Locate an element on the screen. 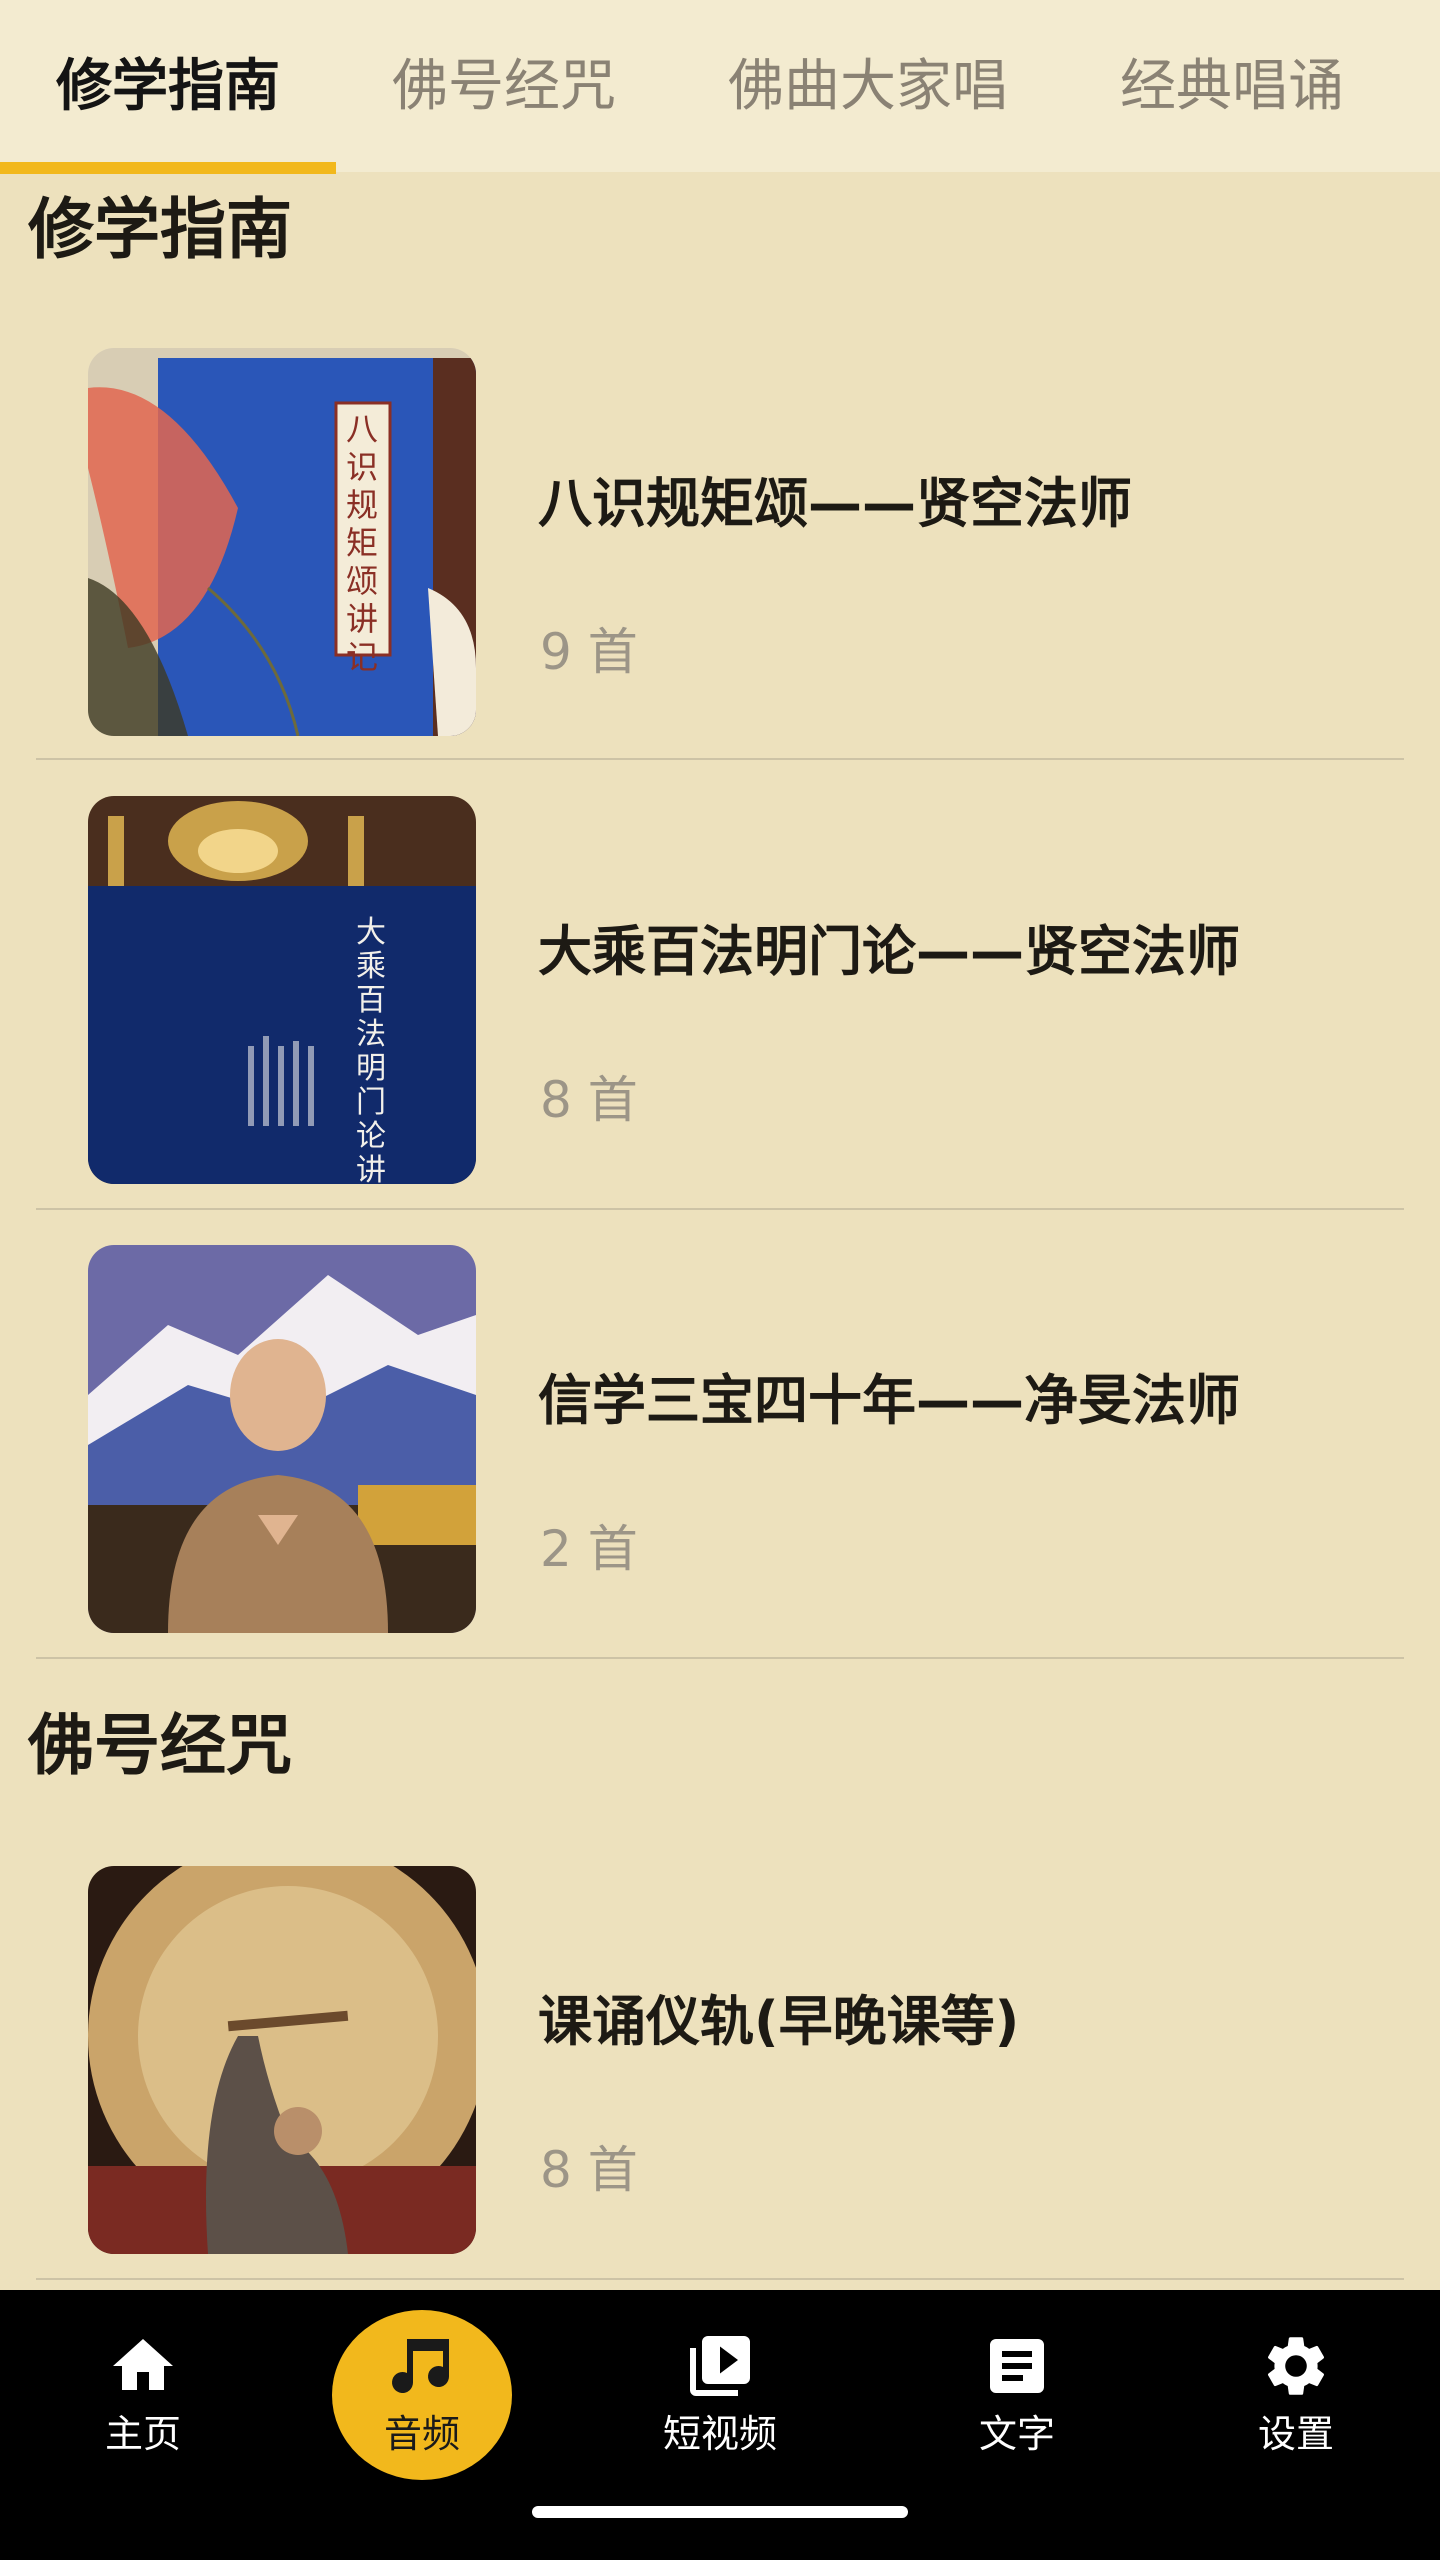 The image size is (1440, 2560). album-cover-image: 大乘百法明门论讲记 is located at coordinates (282, 990).